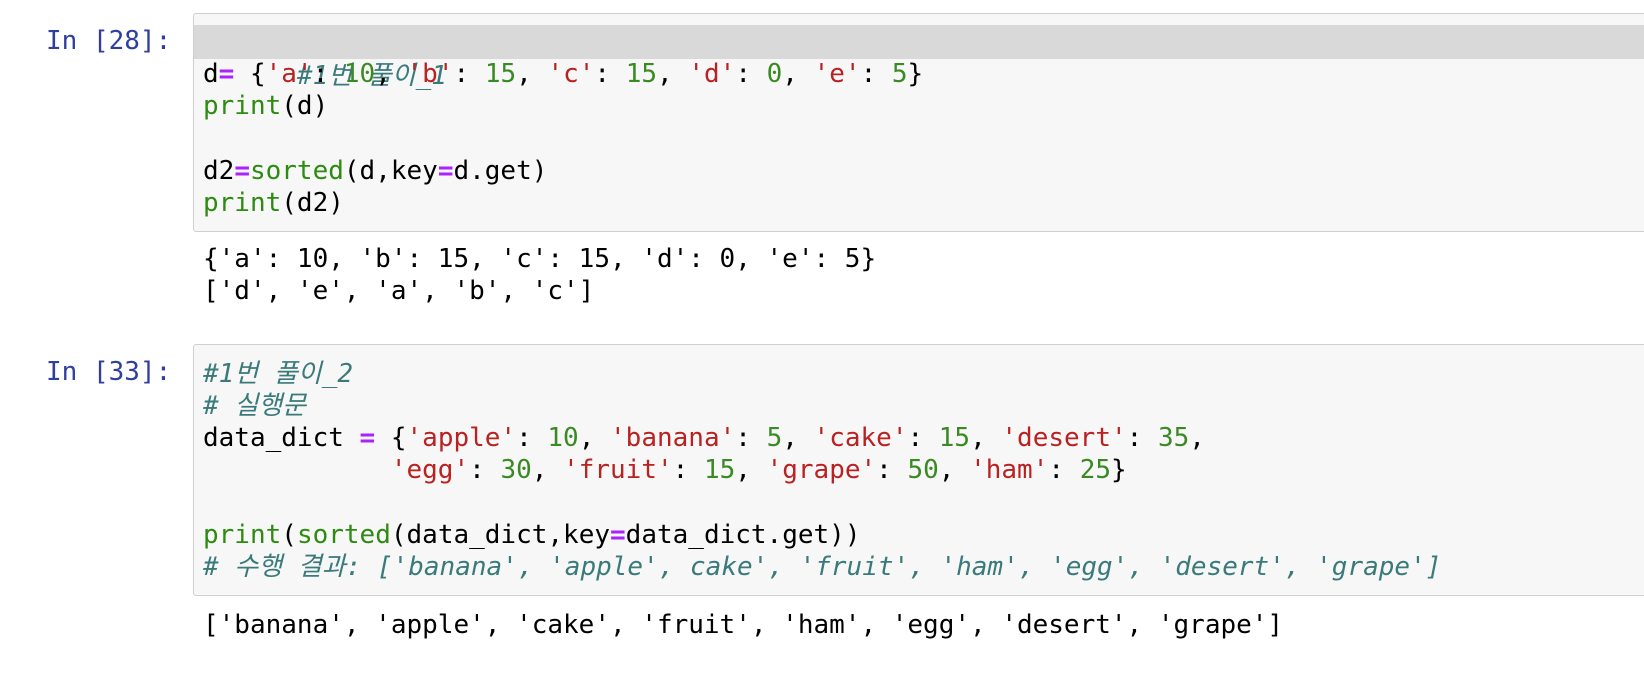  I want to click on code-line-1: #1번 풀이_1, so click(371, 76).